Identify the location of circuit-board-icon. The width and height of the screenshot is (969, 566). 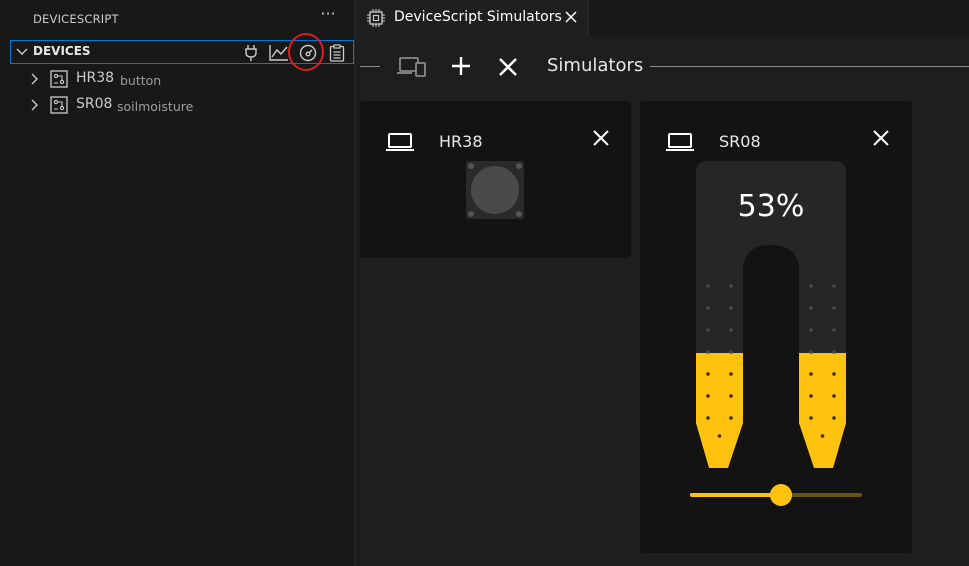
(376, 18).